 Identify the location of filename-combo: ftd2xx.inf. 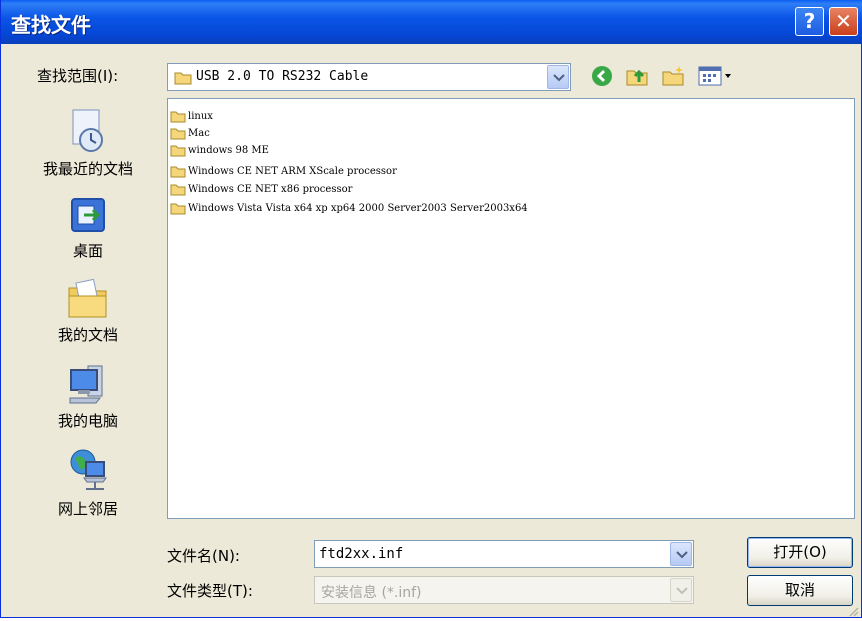
(504, 554).